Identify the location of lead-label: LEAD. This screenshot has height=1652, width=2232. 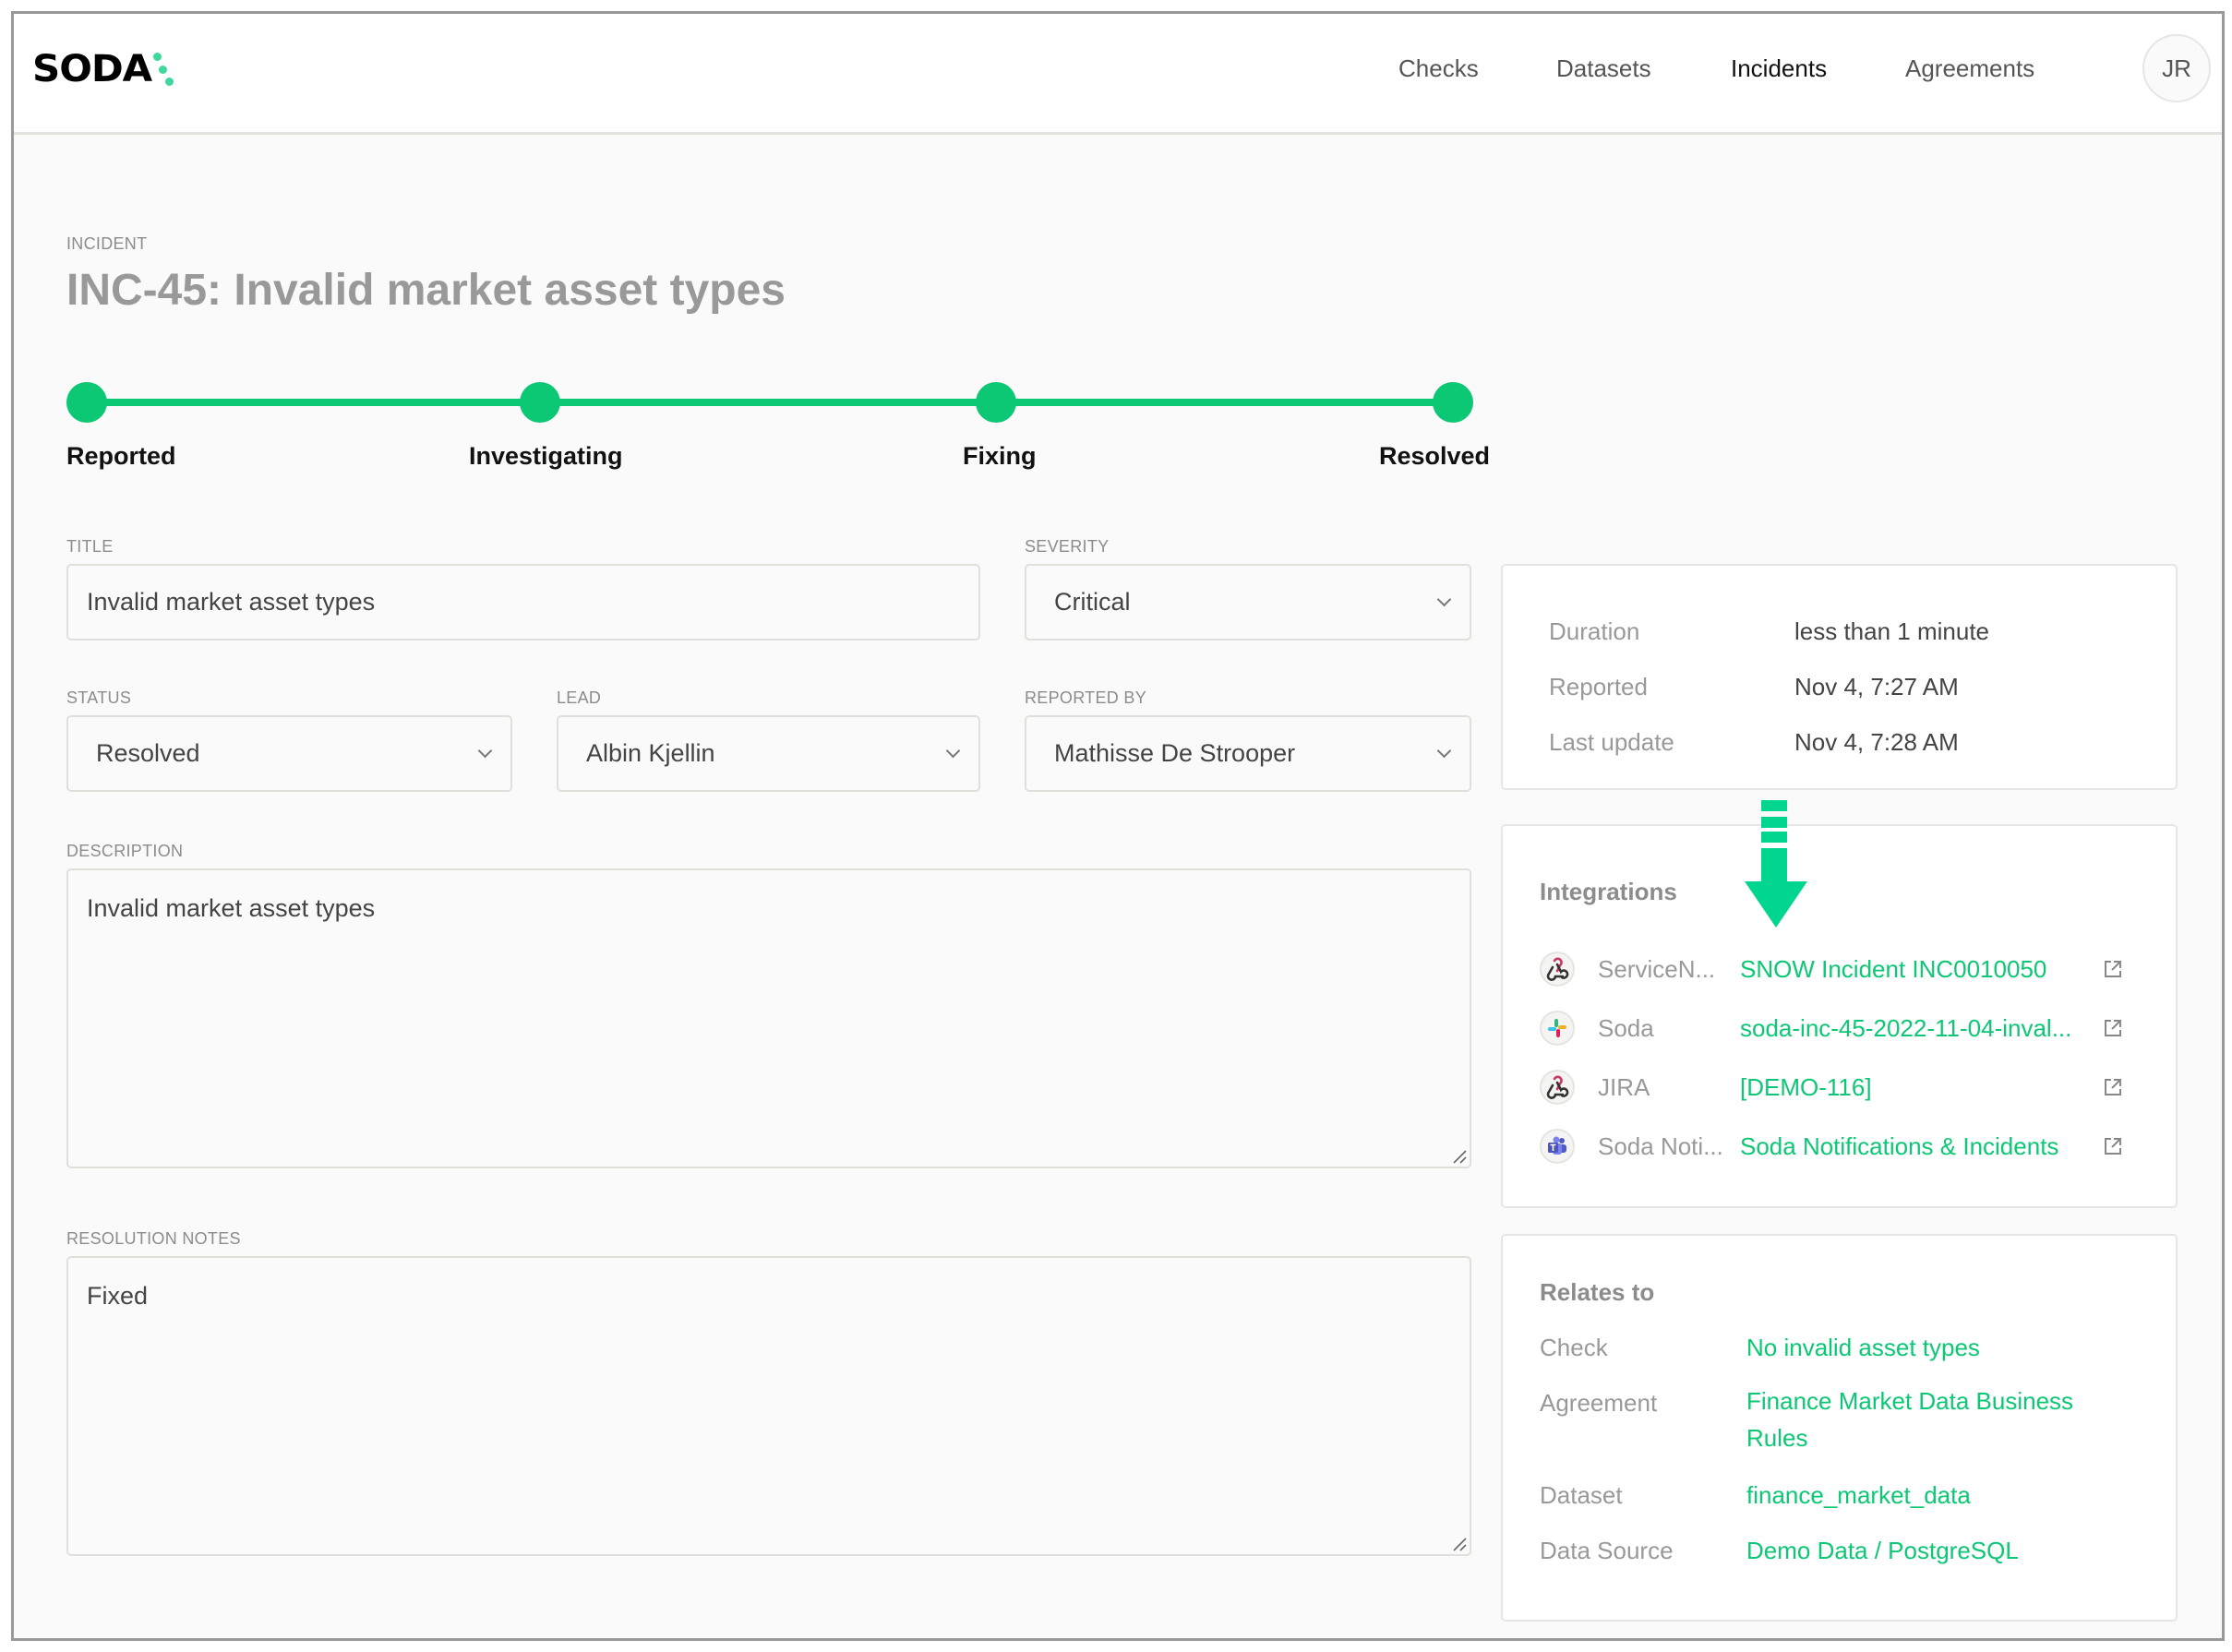
(579, 698).